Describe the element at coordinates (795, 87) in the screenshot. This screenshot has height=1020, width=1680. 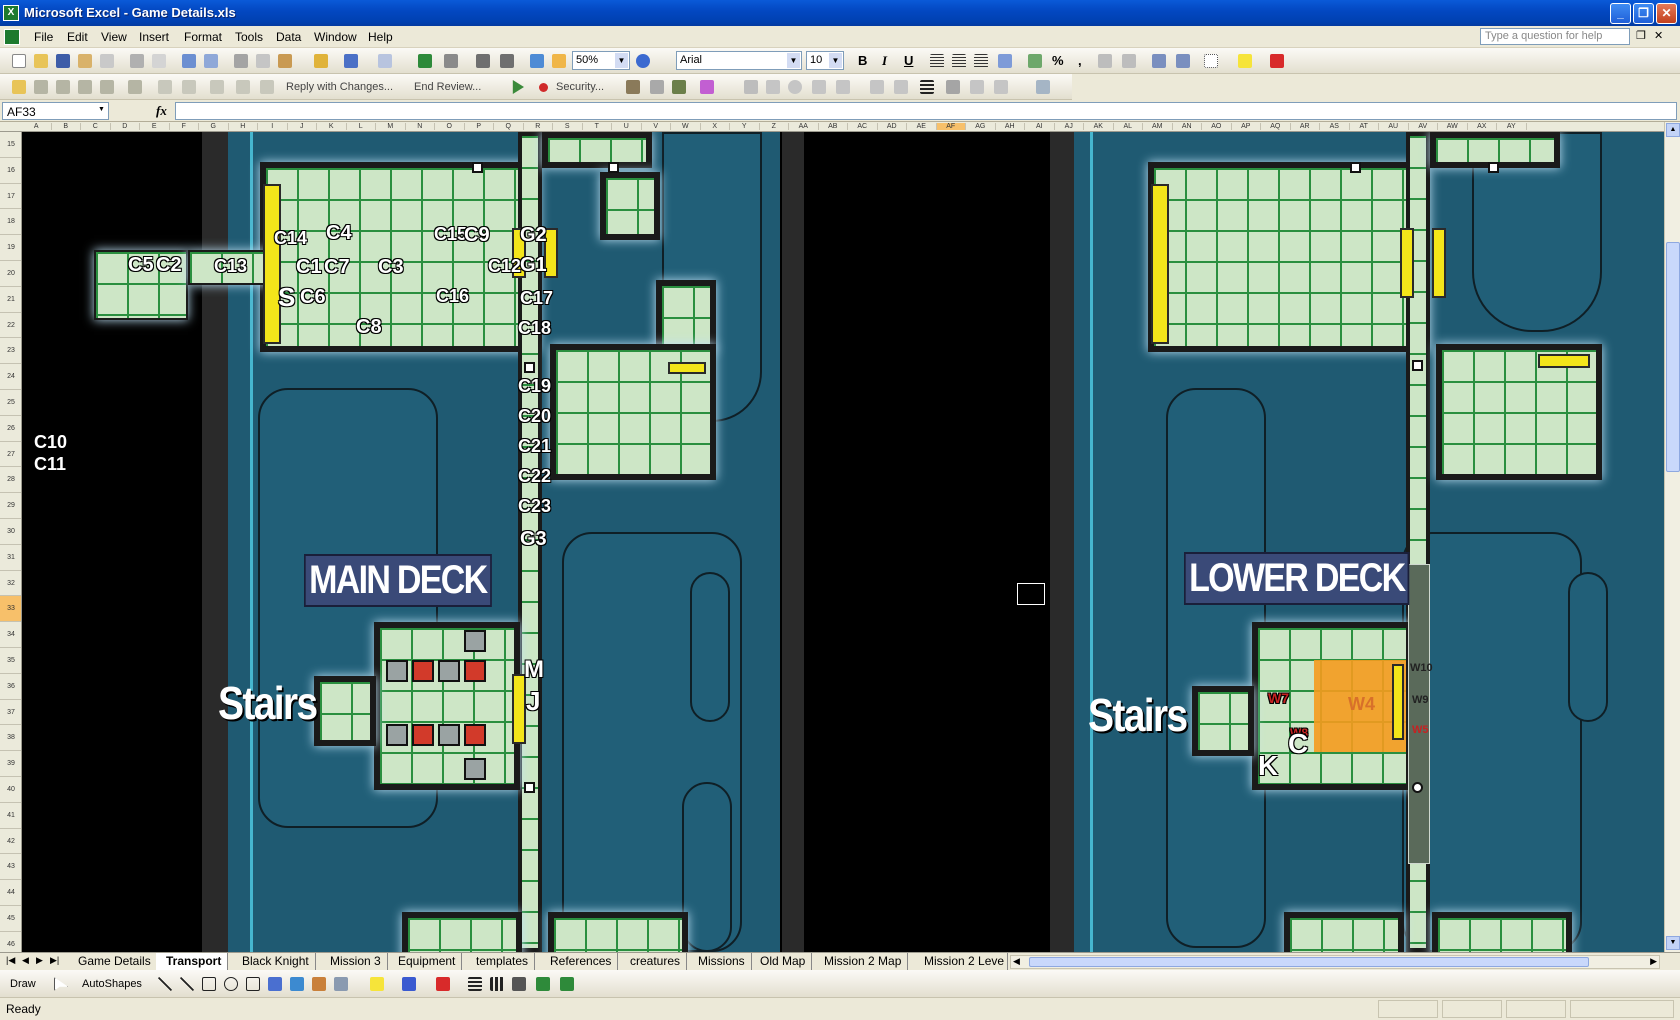
I see `circle-tool-icon` at that location.